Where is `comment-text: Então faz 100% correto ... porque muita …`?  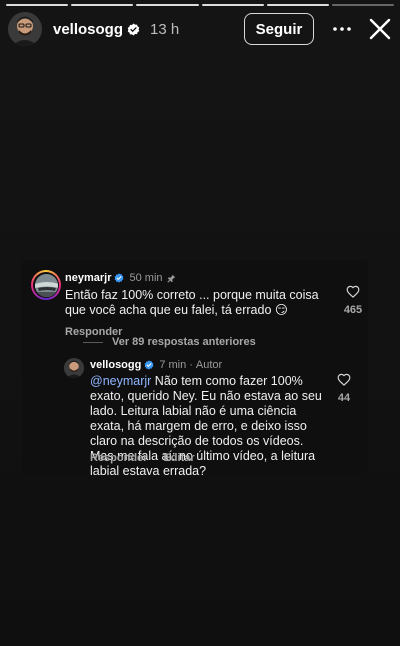
comment-text: Então faz 100% correto ... porque muita … is located at coordinates (192, 302).